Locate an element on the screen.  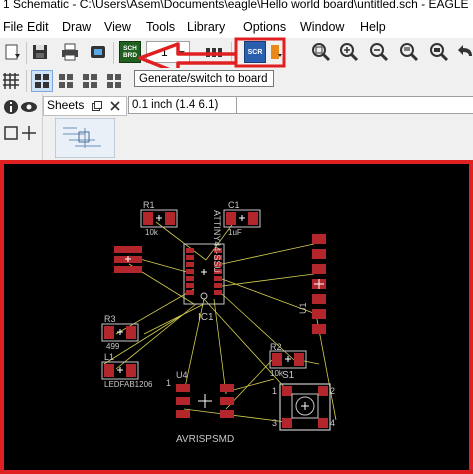
left-connector-footprint is located at coordinates (128, 259).